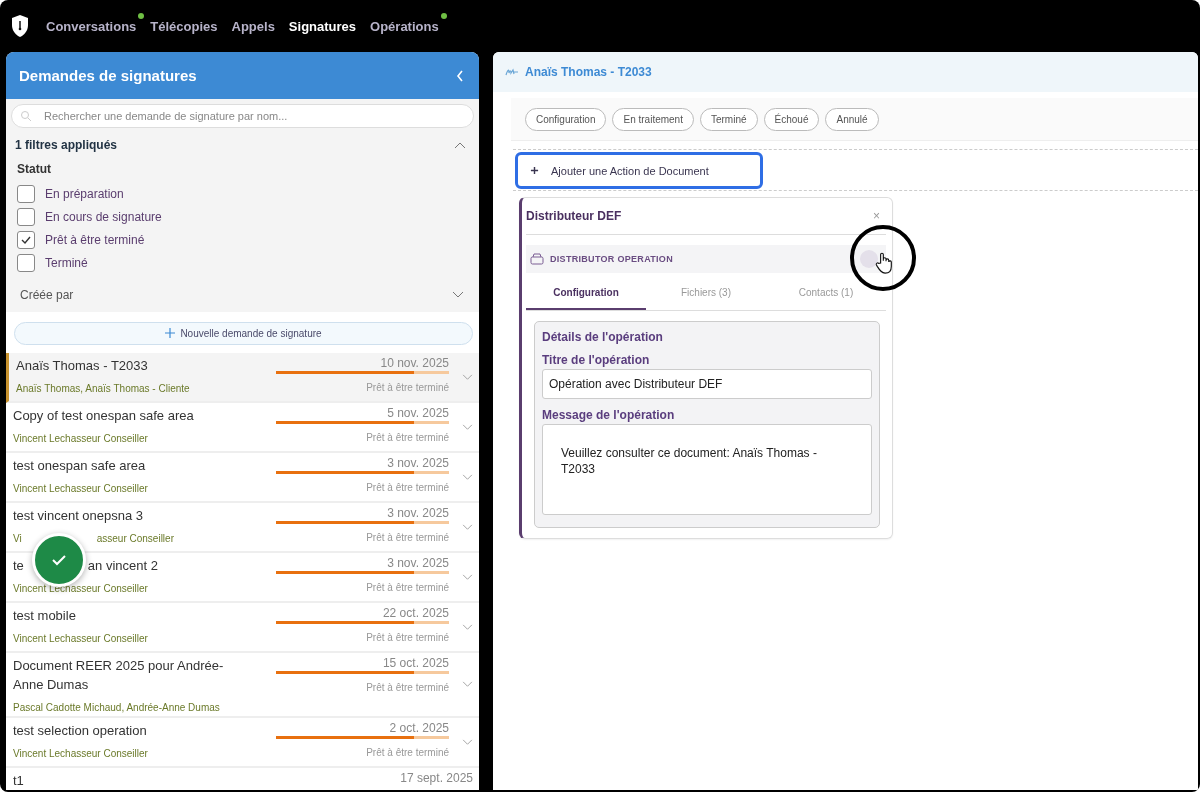  What do you see at coordinates (84, 193) in the screenshot?
I see `checkbox-label: En préparation` at bounding box center [84, 193].